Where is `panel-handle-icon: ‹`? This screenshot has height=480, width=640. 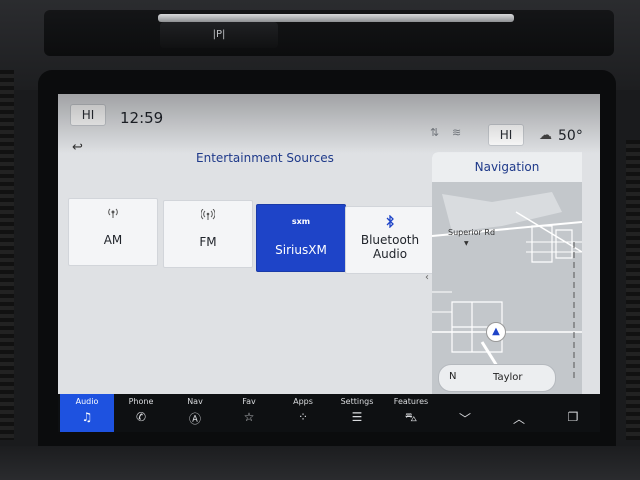
panel-handle-icon: ‹ is located at coordinates (427, 277).